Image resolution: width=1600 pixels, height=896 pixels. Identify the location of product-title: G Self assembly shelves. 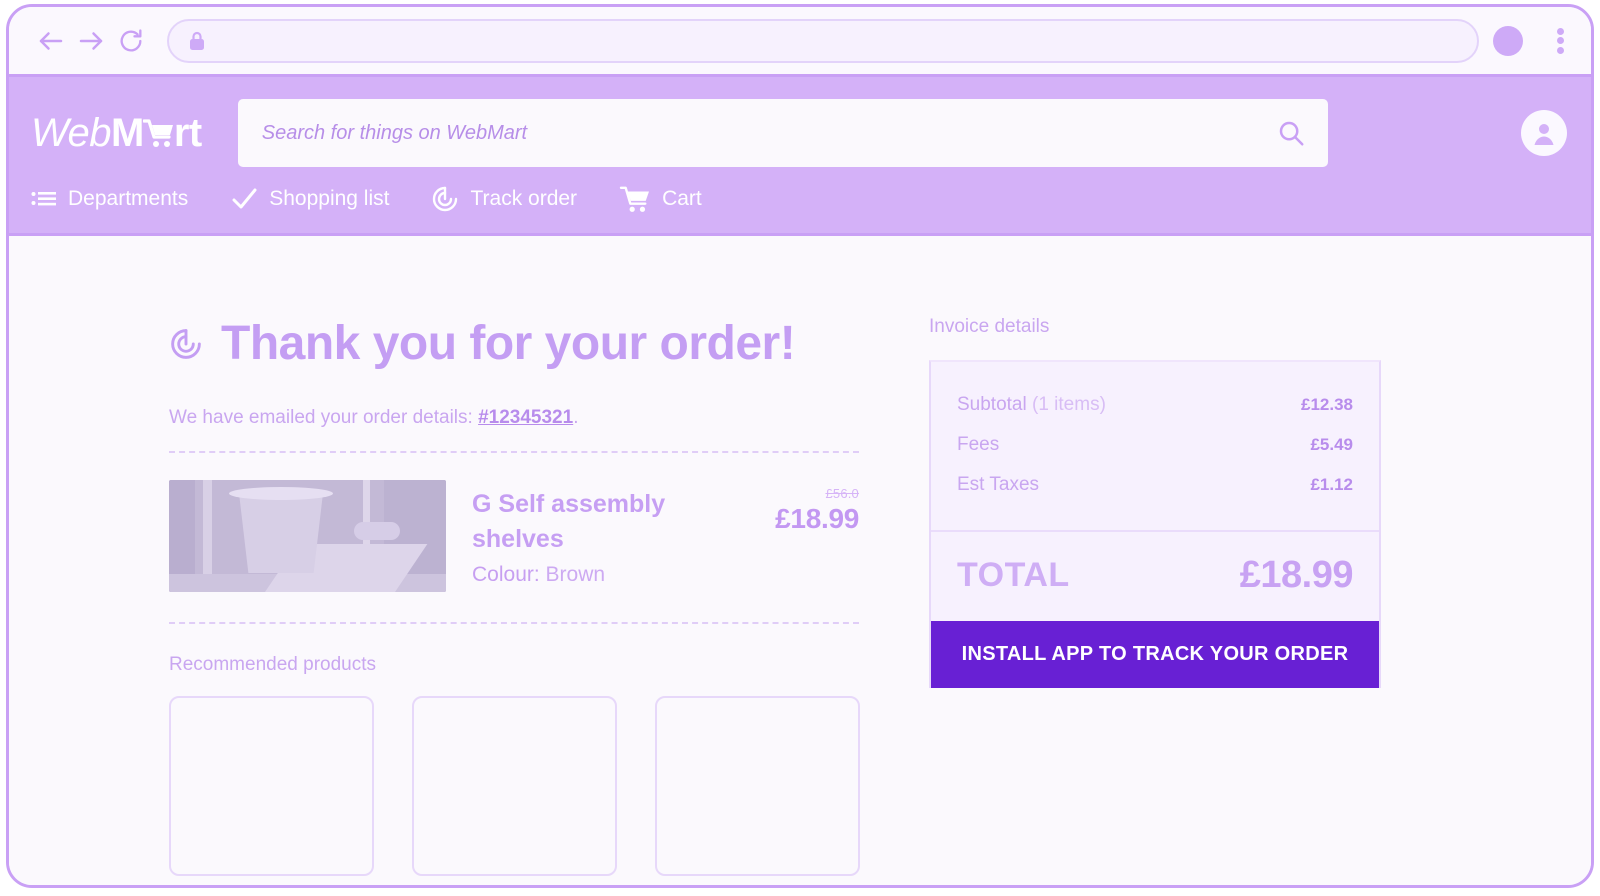
(600, 522).